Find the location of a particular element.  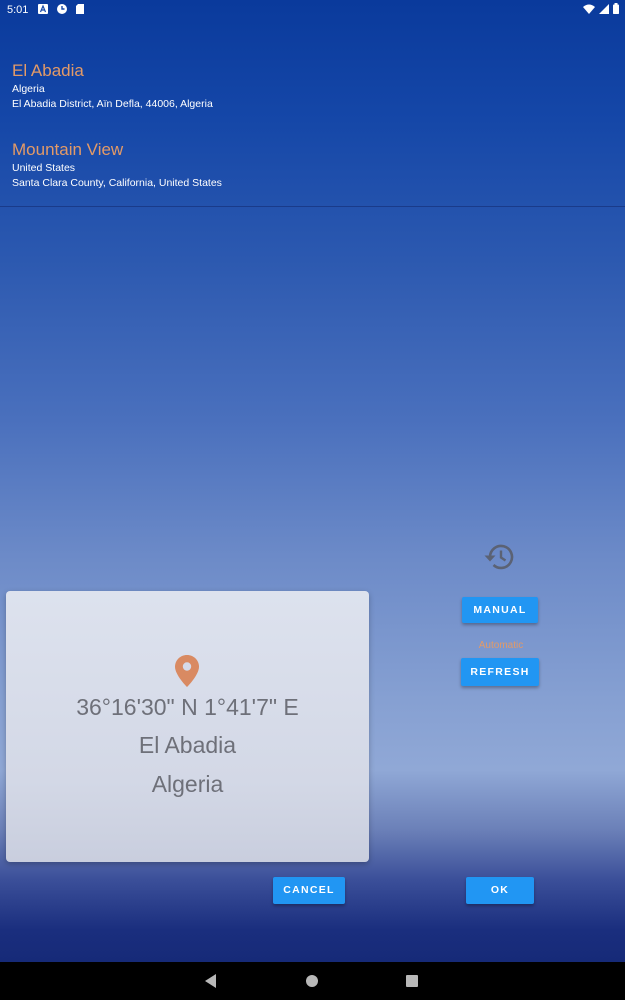

clock-app-icon is located at coordinates (62, 9).